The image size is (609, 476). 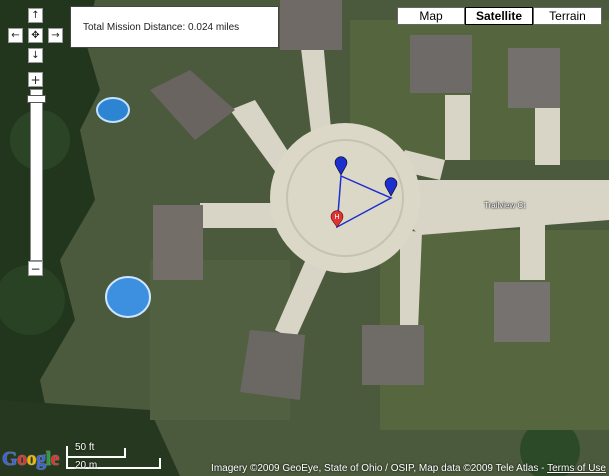 I want to click on home-marker-glyph: H, so click(x=336, y=217).